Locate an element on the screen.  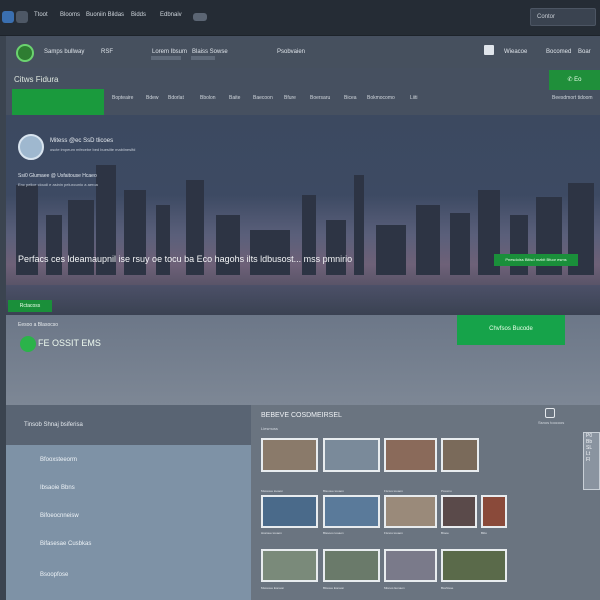
gallery-title: BEBEVE COSDMEIRSEL is located at coordinates (301, 415).